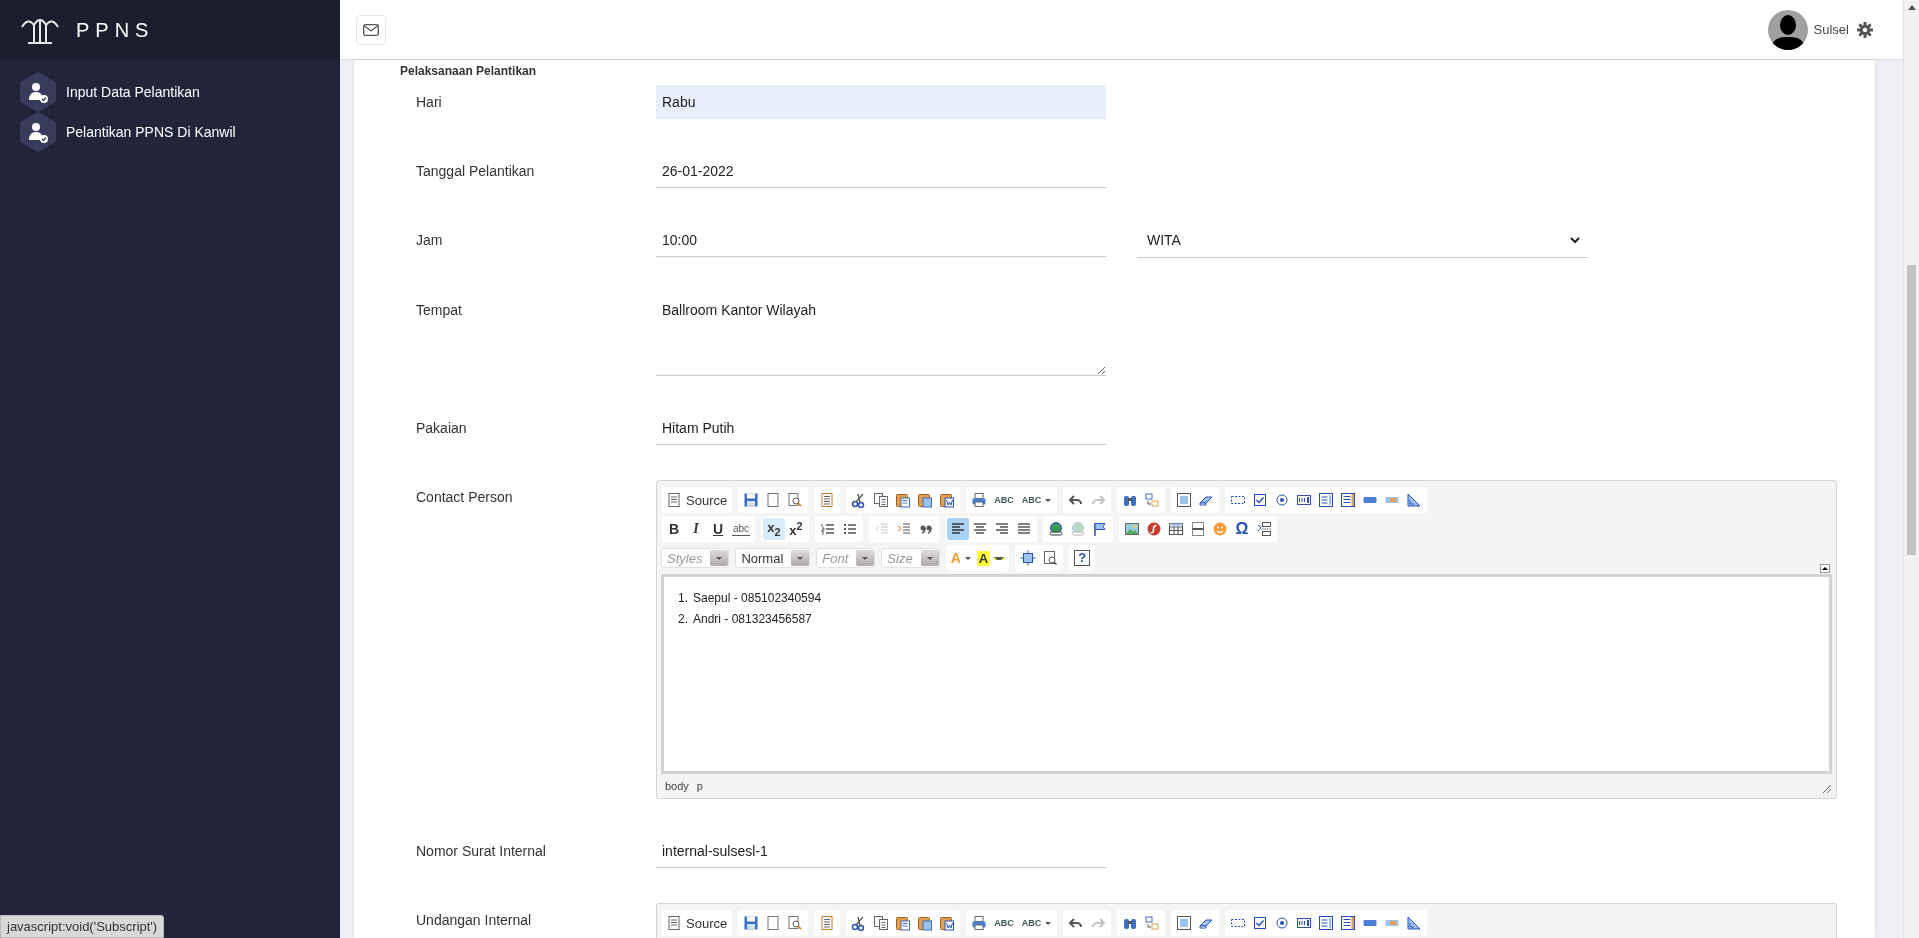  Describe the element at coordinates (1865, 29) in the screenshot. I see `settings-icon` at that location.